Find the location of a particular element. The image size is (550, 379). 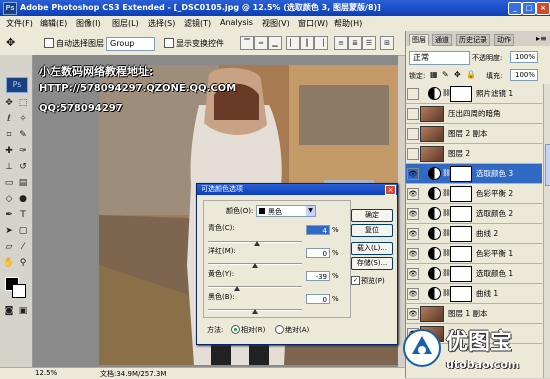

notes-tool-icon: ▱ is located at coordinates (9, 247).